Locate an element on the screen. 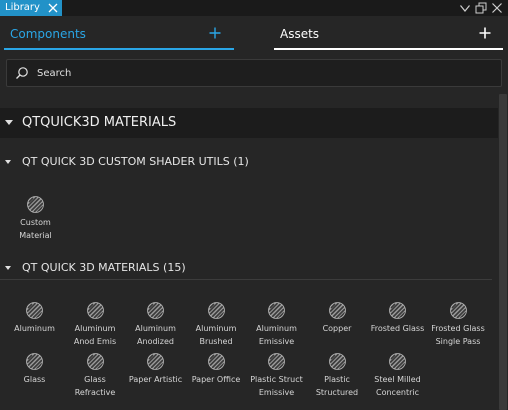 This screenshot has height=410, width=508. material-item: Aluminum Anod Emis is located at coordinates (95, 330).